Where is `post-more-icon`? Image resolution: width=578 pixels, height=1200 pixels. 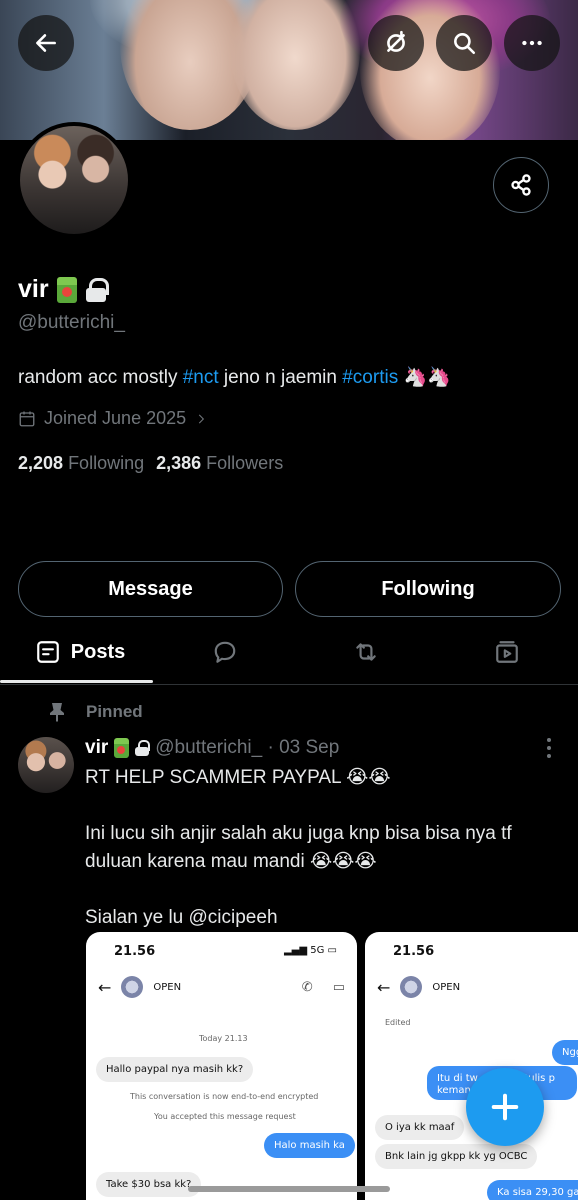 post-more-icon is located at coordinates (549, 748).